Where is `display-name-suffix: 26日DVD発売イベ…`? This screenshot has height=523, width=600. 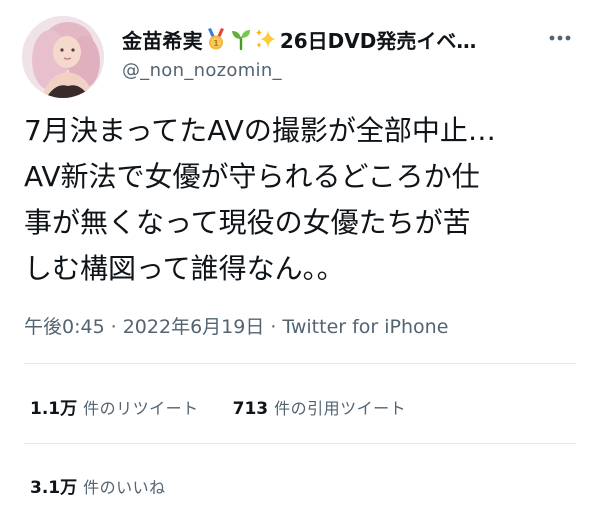 display-name-suffix: 26日DVD発売イベ… is located at coordinates (378, 39).